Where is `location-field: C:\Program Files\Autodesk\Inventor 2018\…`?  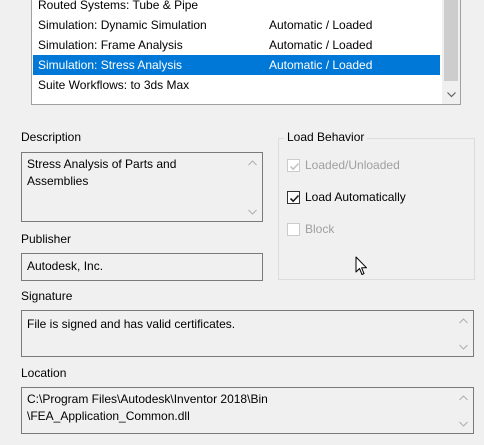 location-field: C:\Program Files\Autodesk\Inventor 2018\… is located at coordinates (247, 410).